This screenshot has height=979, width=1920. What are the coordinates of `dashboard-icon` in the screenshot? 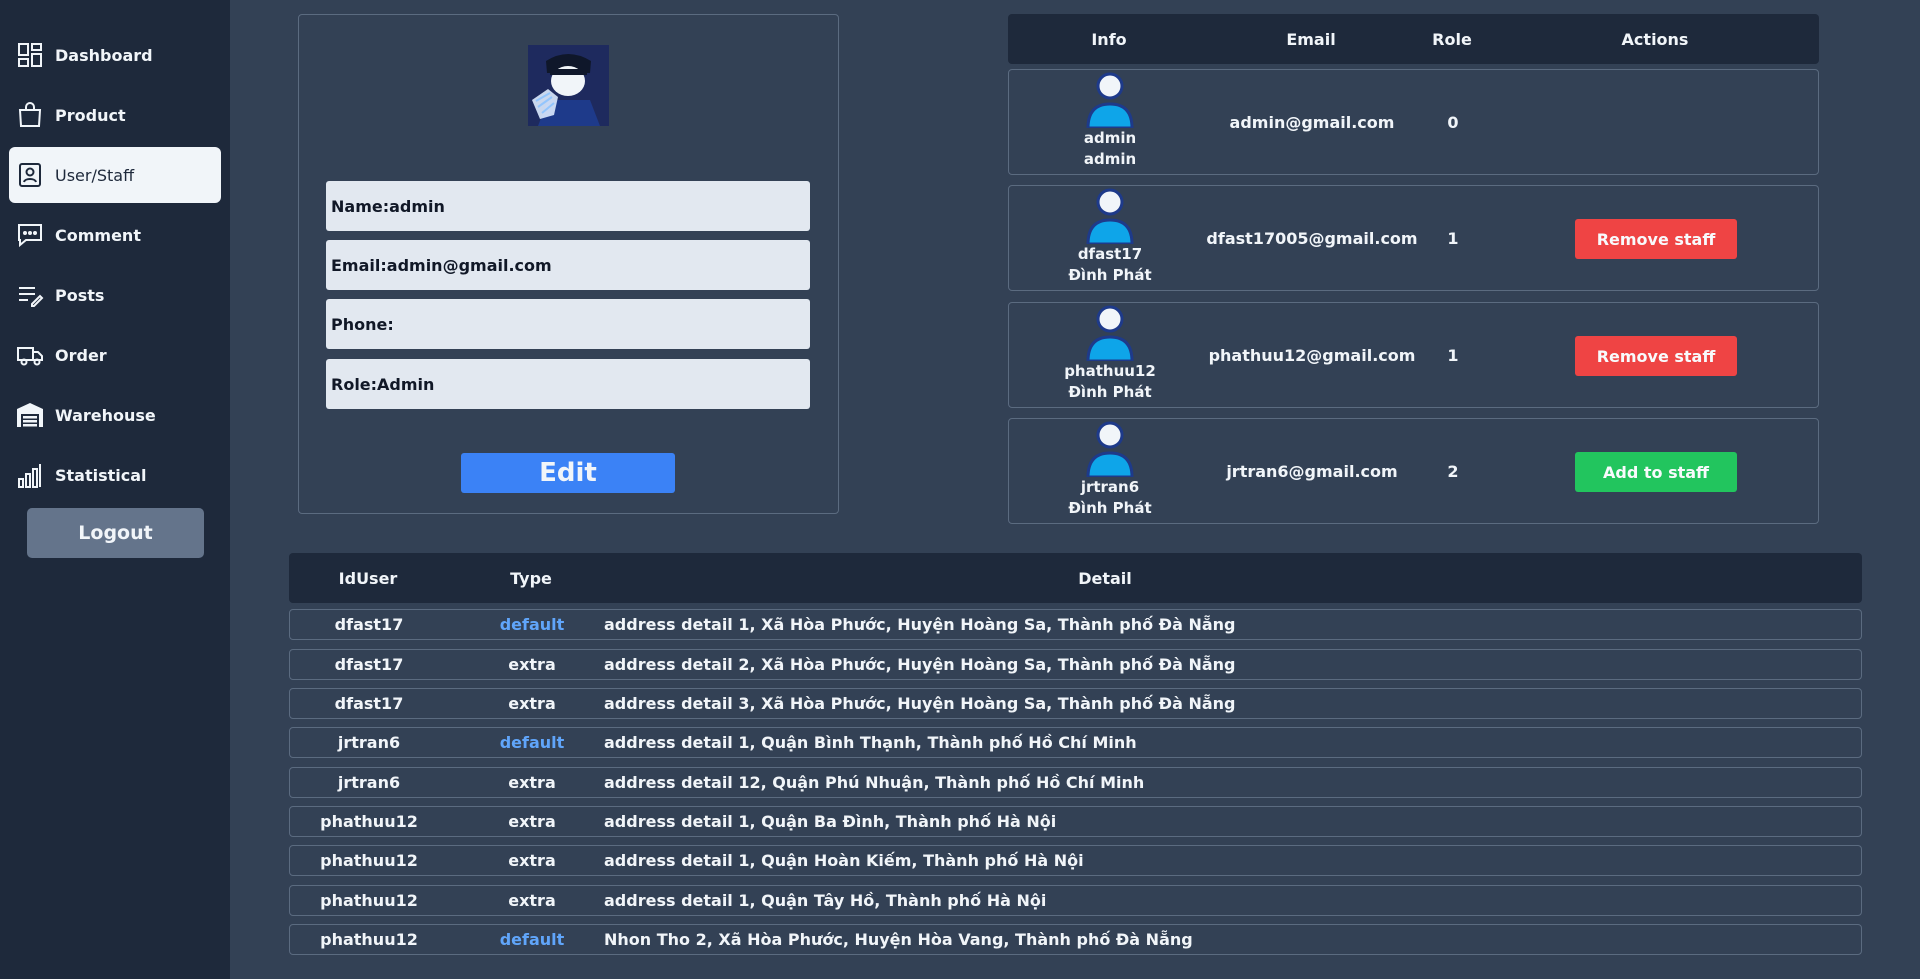 It's located at (30, 55).